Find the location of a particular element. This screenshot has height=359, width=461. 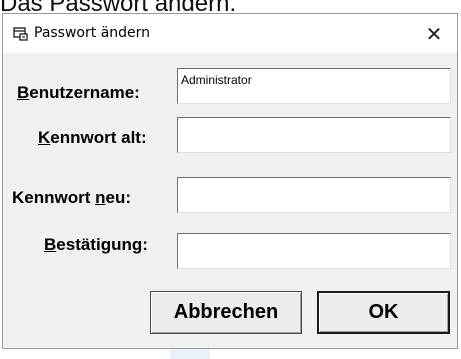

confirm-password-label: Bestätigung: is located at coordinates (96, 244).